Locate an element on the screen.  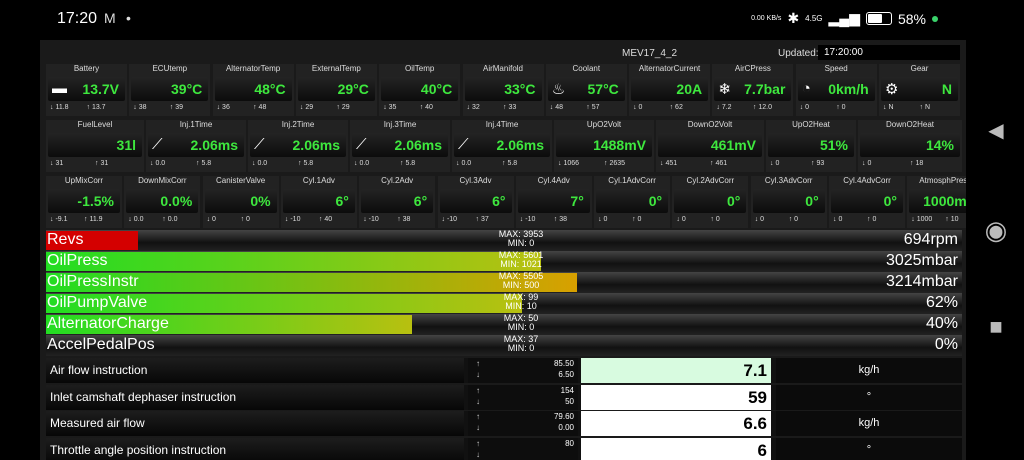
gauge-value: 57°C is located at coordinates (603, 89).